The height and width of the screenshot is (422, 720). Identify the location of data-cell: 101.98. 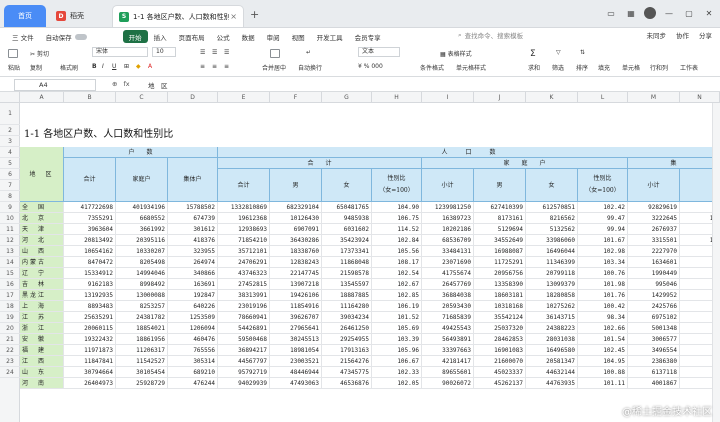
(603, 284).